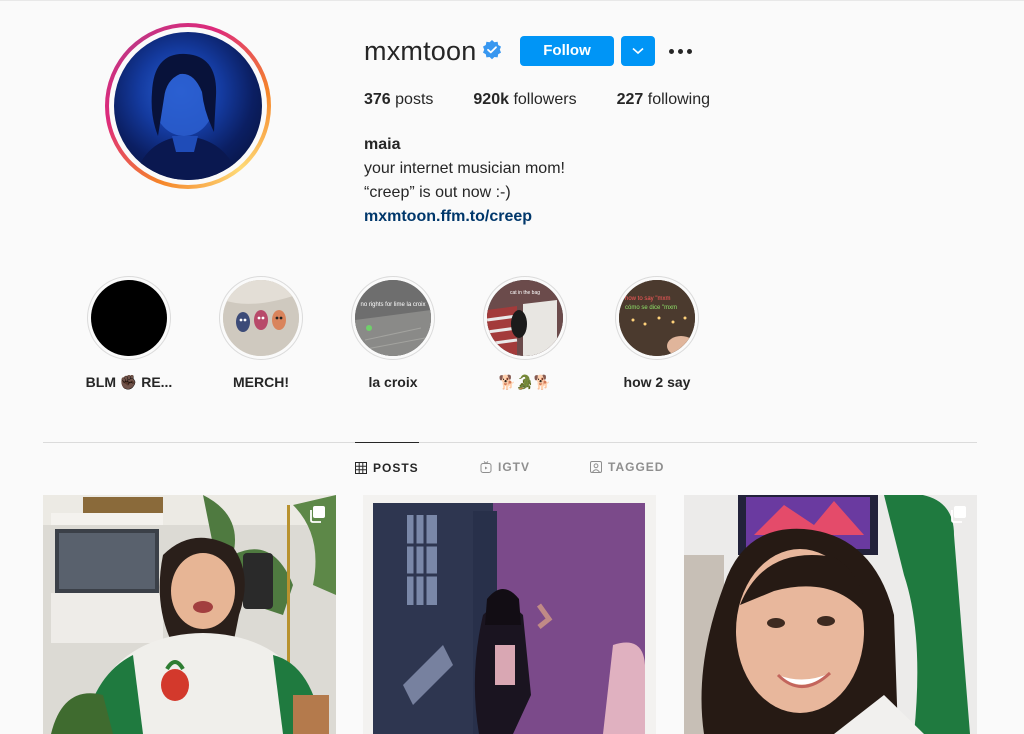 This screenshot has height=734, width=1024. I want to click on grid-icon, so click(361, 467).